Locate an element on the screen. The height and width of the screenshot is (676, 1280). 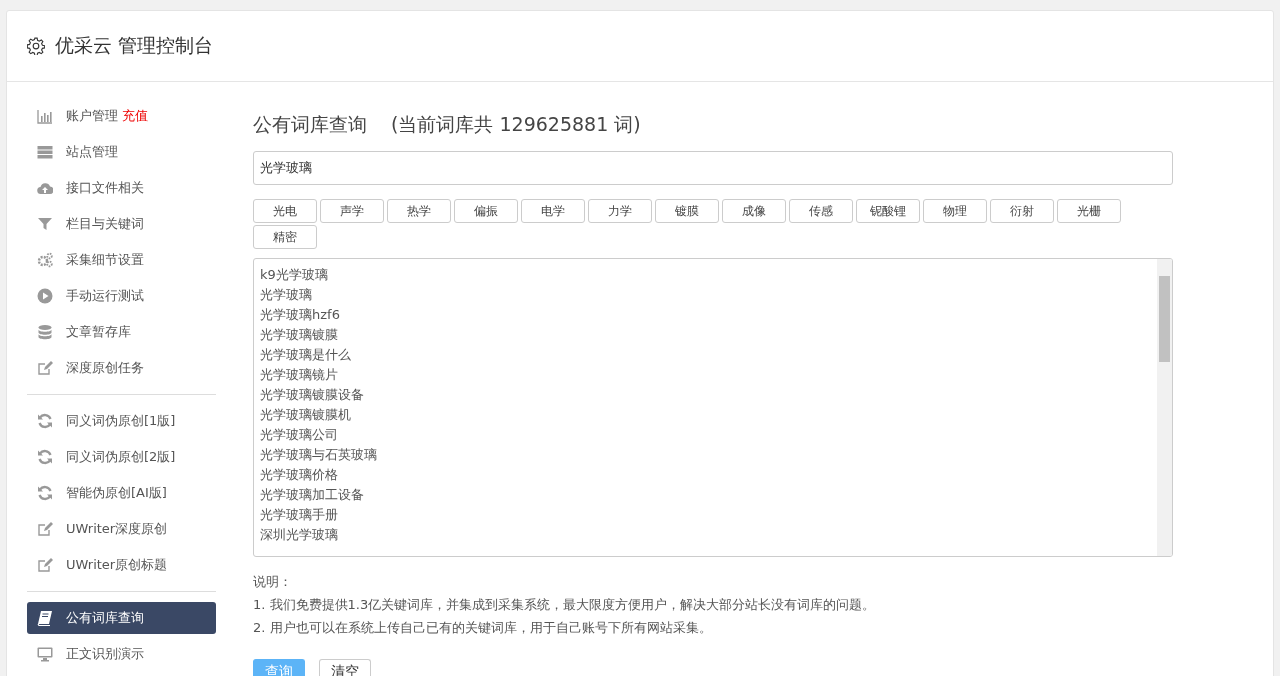
sidebar-item: 正文识别演示 is located at coordinates (121, 654).